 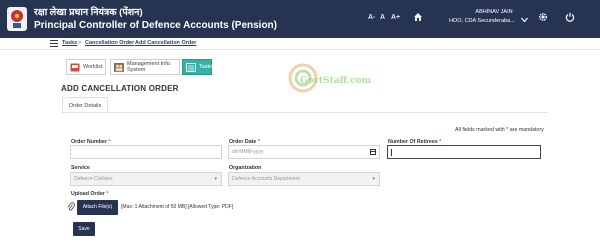 What do you see at coordinates (543, 18) in the screenshot?
I see `gear-icon` at bounding box center [543, 18].